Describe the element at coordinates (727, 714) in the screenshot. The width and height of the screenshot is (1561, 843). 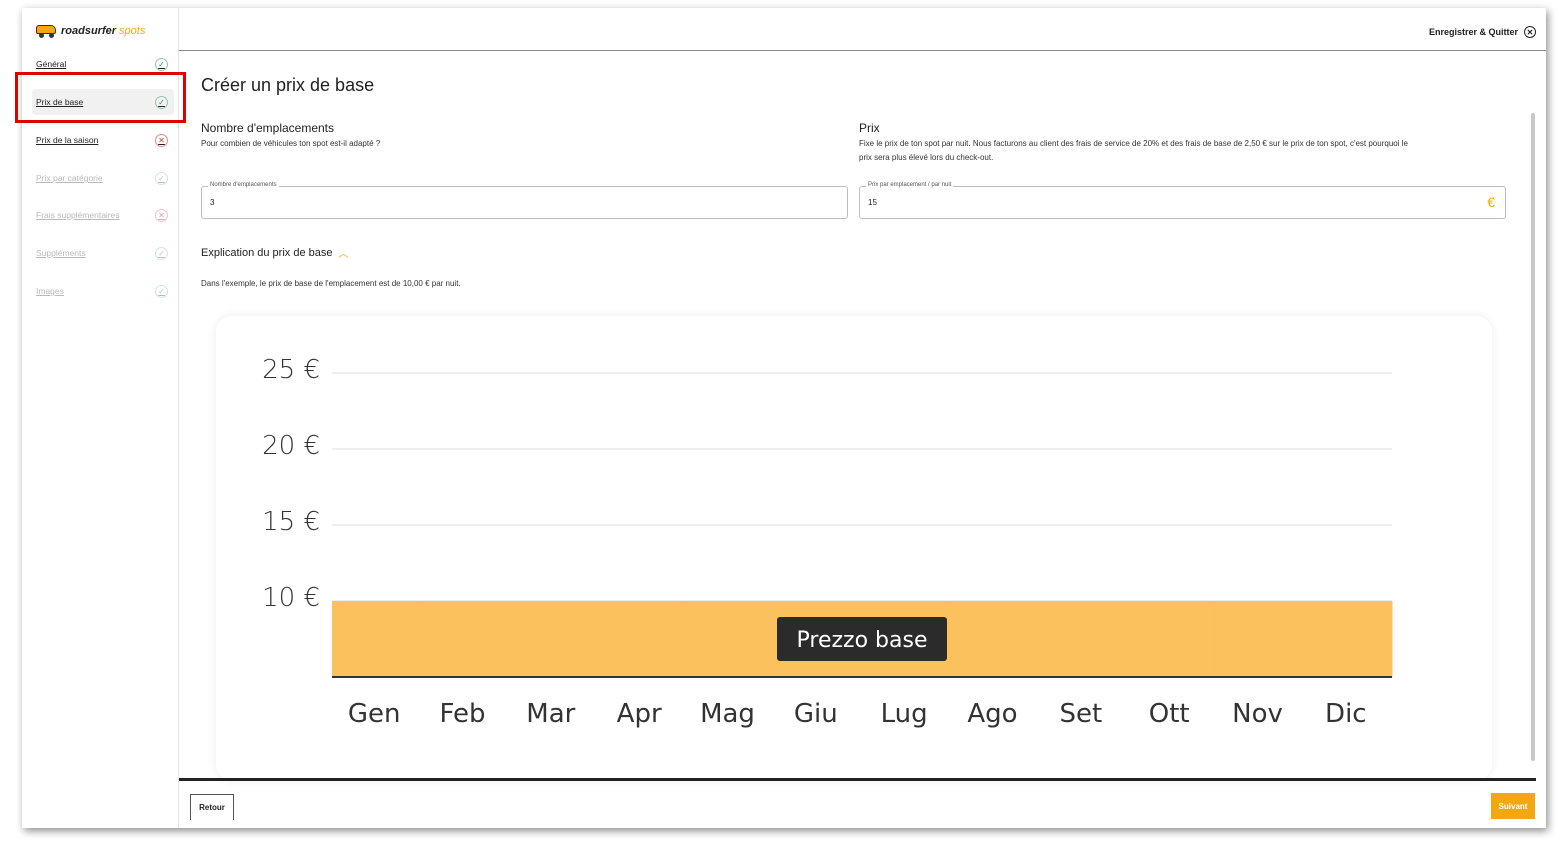
I see `x-tick-label: Mag` at that location.